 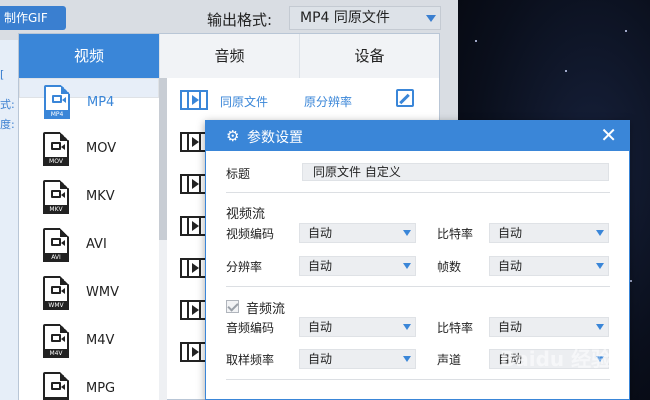 I want to click on video-file-icon, so click(x=56, y=386).